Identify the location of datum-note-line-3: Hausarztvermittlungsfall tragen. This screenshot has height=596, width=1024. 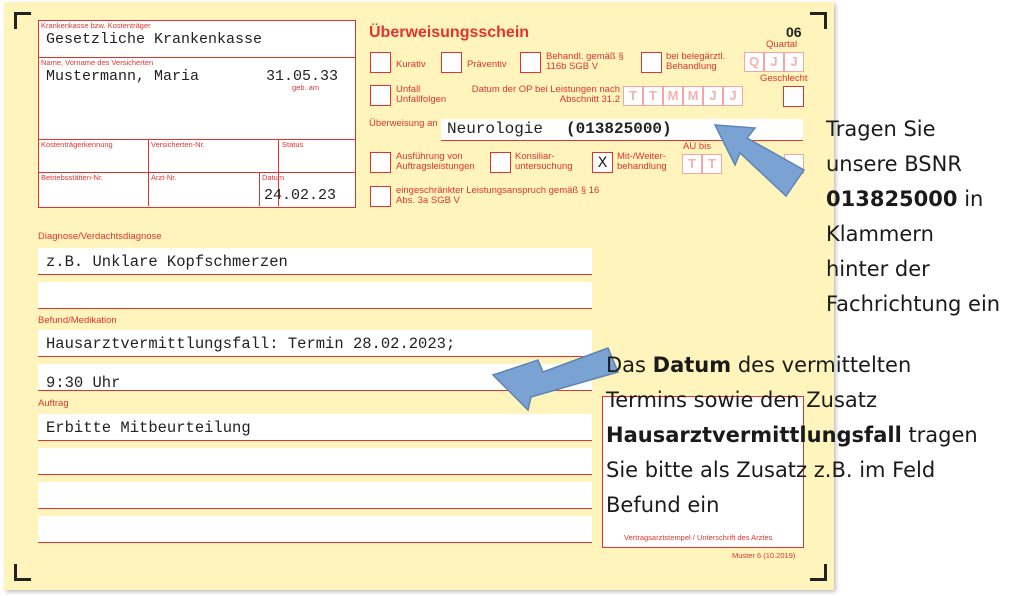
(814, 435).